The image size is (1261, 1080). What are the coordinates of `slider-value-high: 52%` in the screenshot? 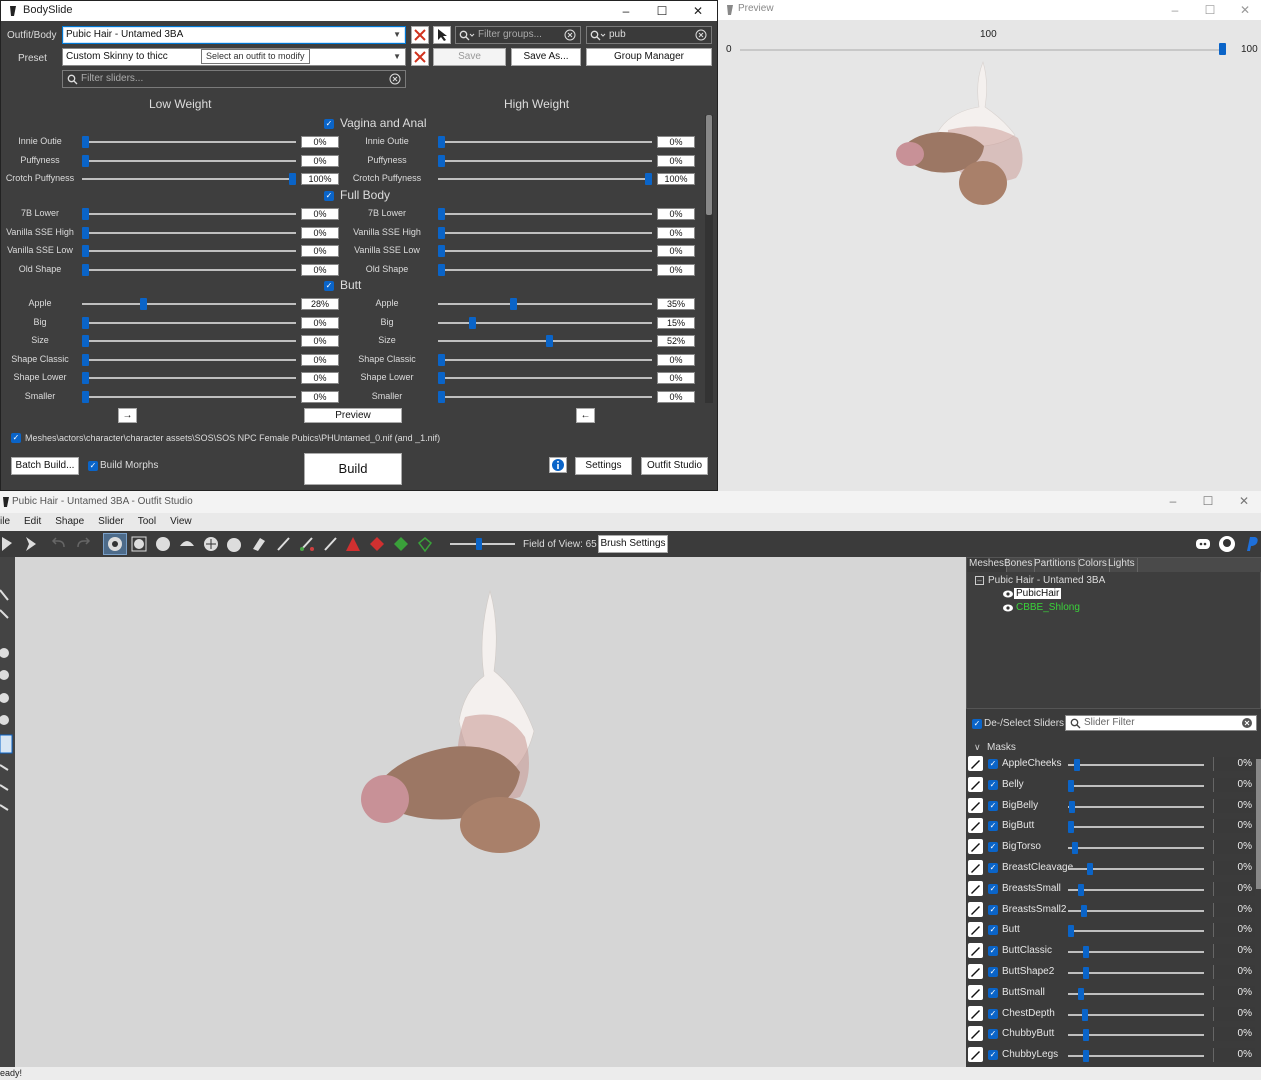 It's located at (676, 341).